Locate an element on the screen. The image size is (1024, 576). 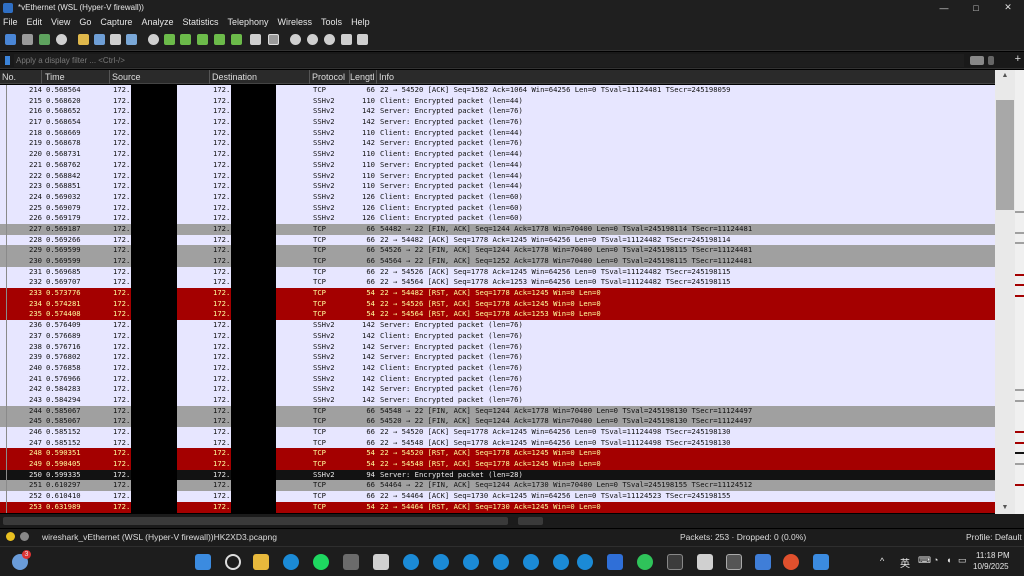
packet-len: 126 is located at coordinates (368, 196).